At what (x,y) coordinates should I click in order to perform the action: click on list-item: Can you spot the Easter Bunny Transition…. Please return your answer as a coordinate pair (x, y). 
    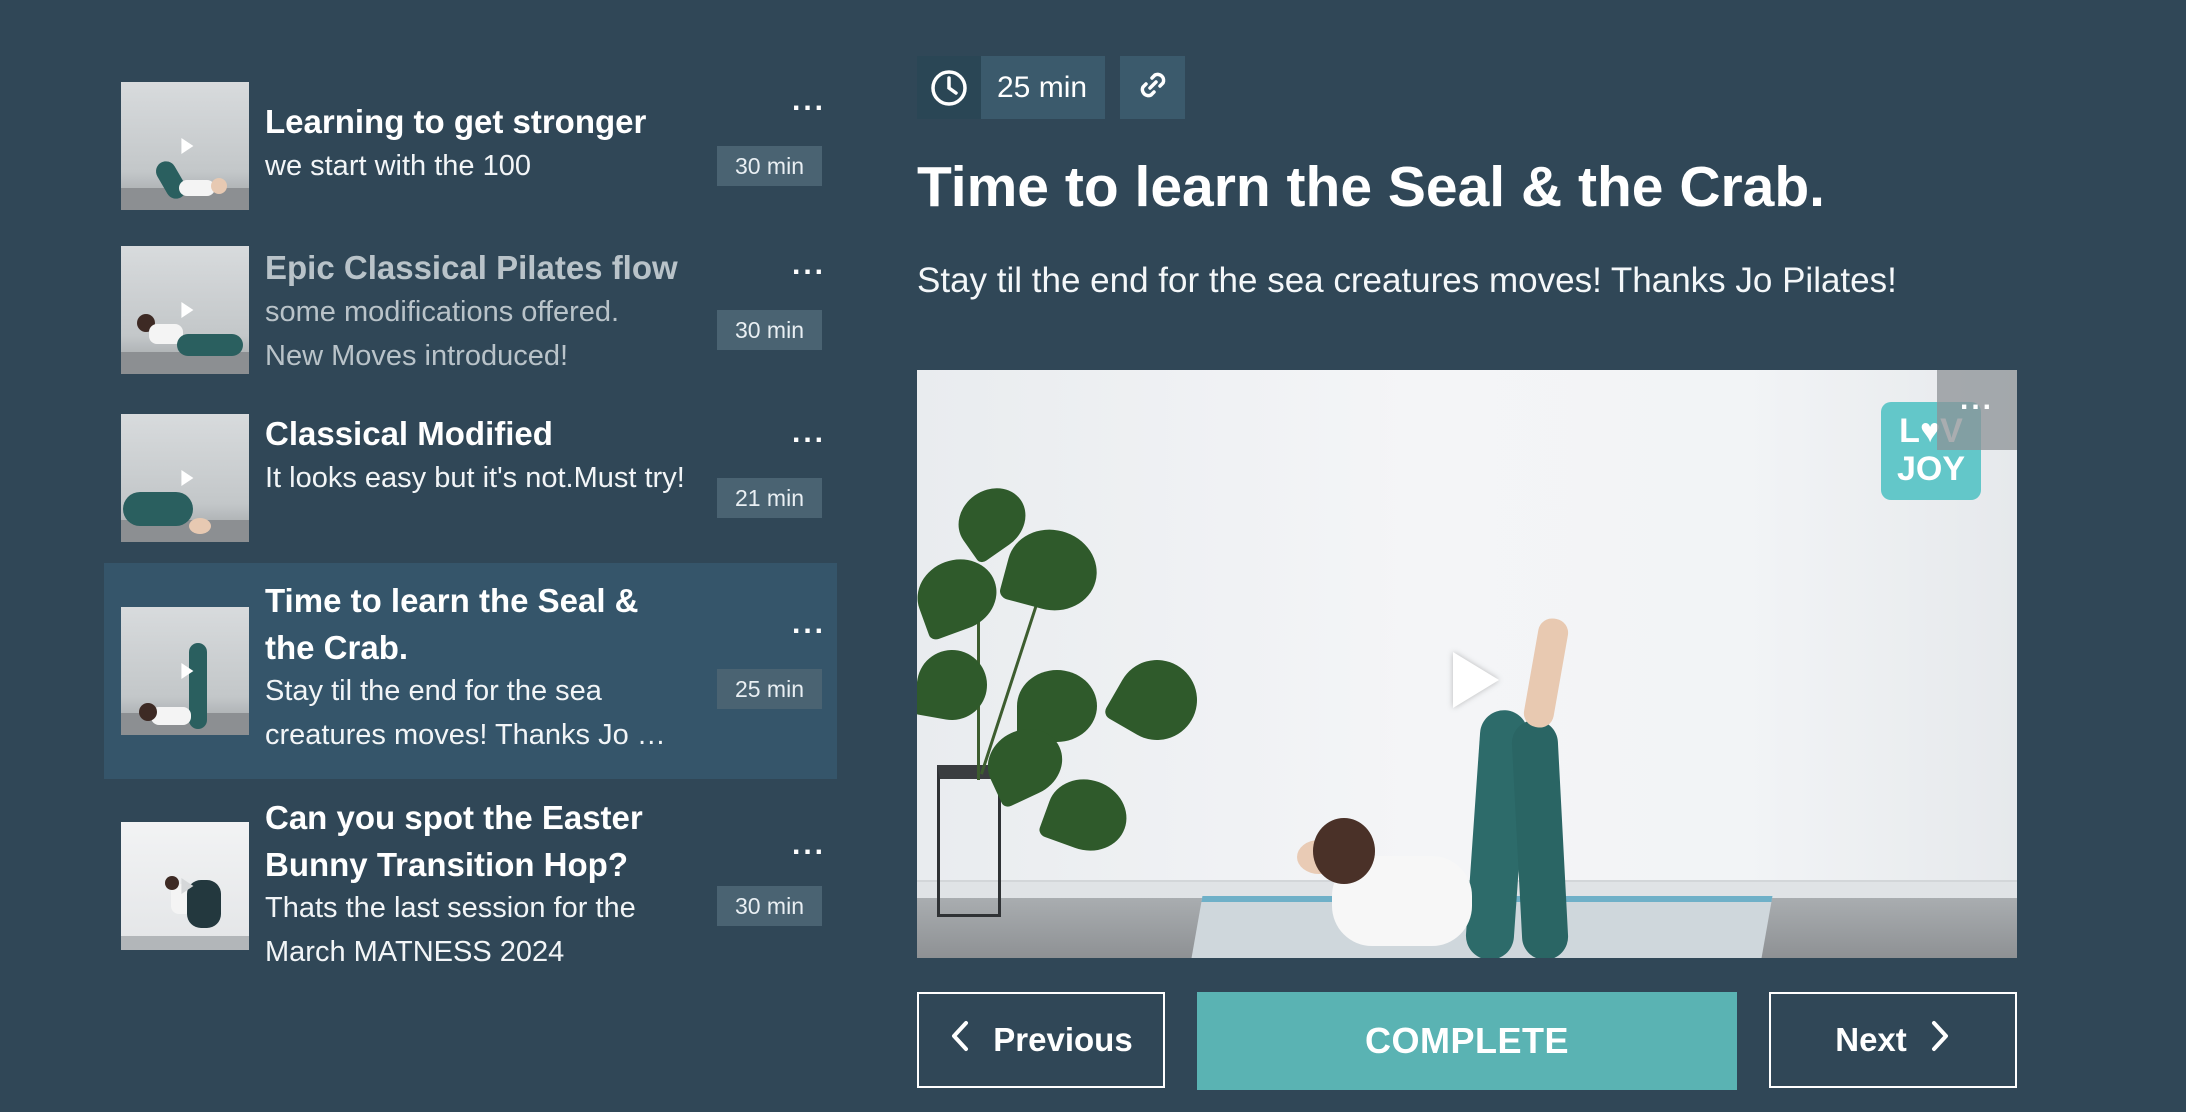
    Looking at the image, I should click on (470, 887).